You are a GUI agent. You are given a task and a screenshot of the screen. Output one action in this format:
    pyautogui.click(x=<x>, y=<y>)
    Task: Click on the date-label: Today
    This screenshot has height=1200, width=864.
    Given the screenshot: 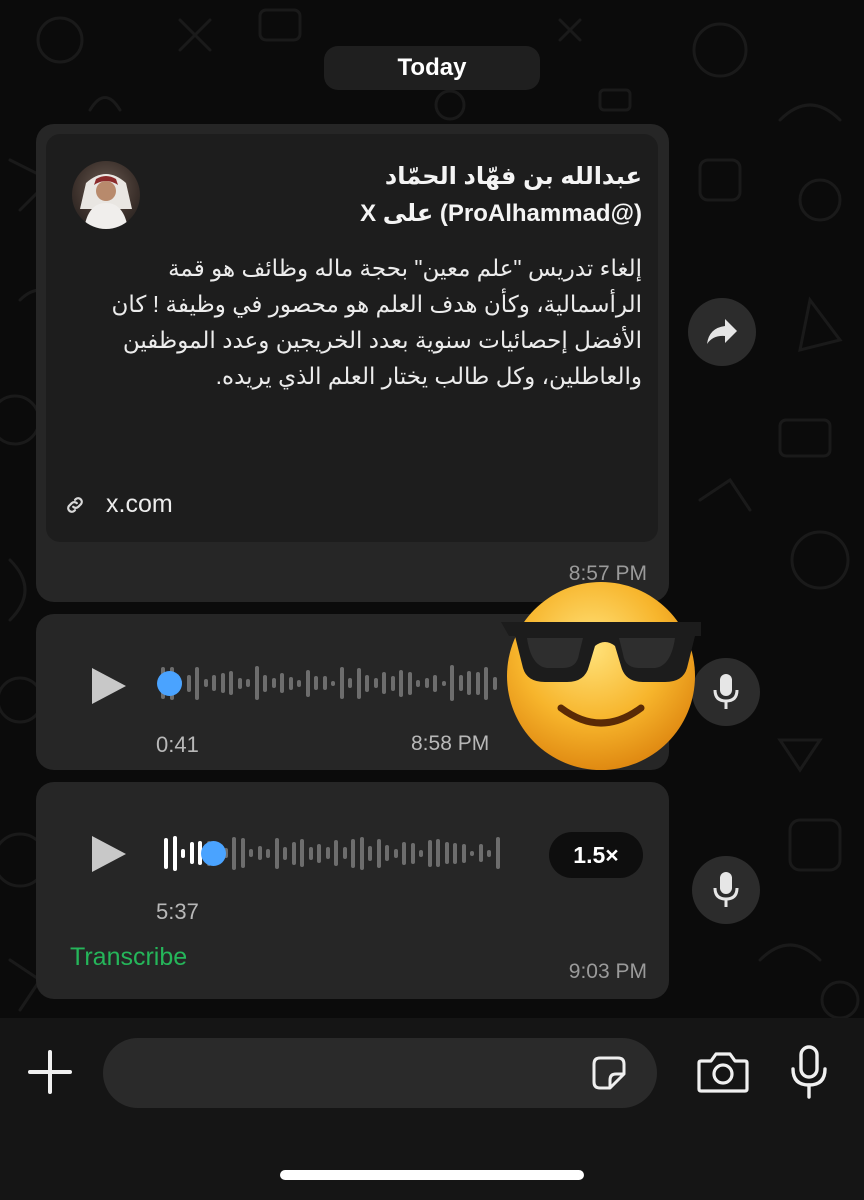 What is the action you would take?
    pyautogui.click(x=432, y=67)
    